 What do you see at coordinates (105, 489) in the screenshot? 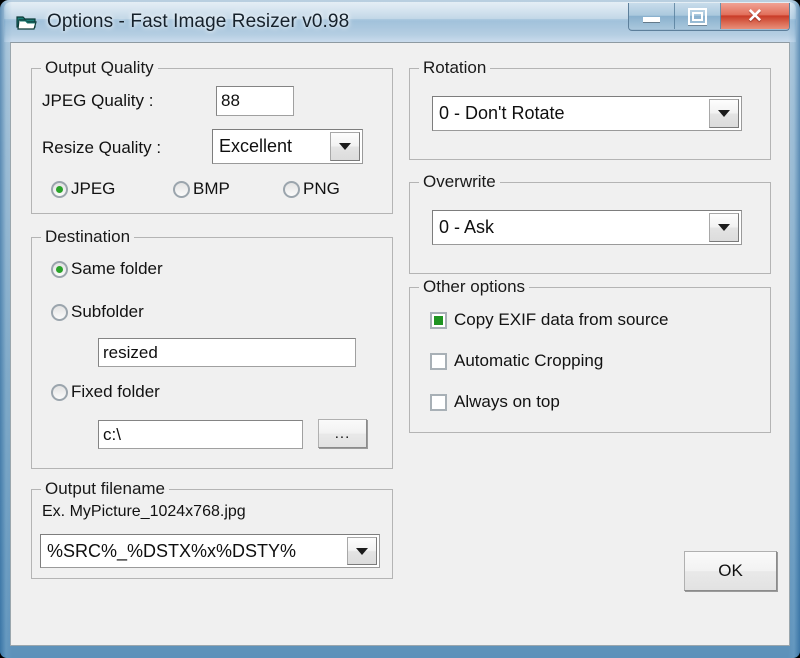
I see `group-output-filename-title: Output filename` at bounding box center [105, 489].